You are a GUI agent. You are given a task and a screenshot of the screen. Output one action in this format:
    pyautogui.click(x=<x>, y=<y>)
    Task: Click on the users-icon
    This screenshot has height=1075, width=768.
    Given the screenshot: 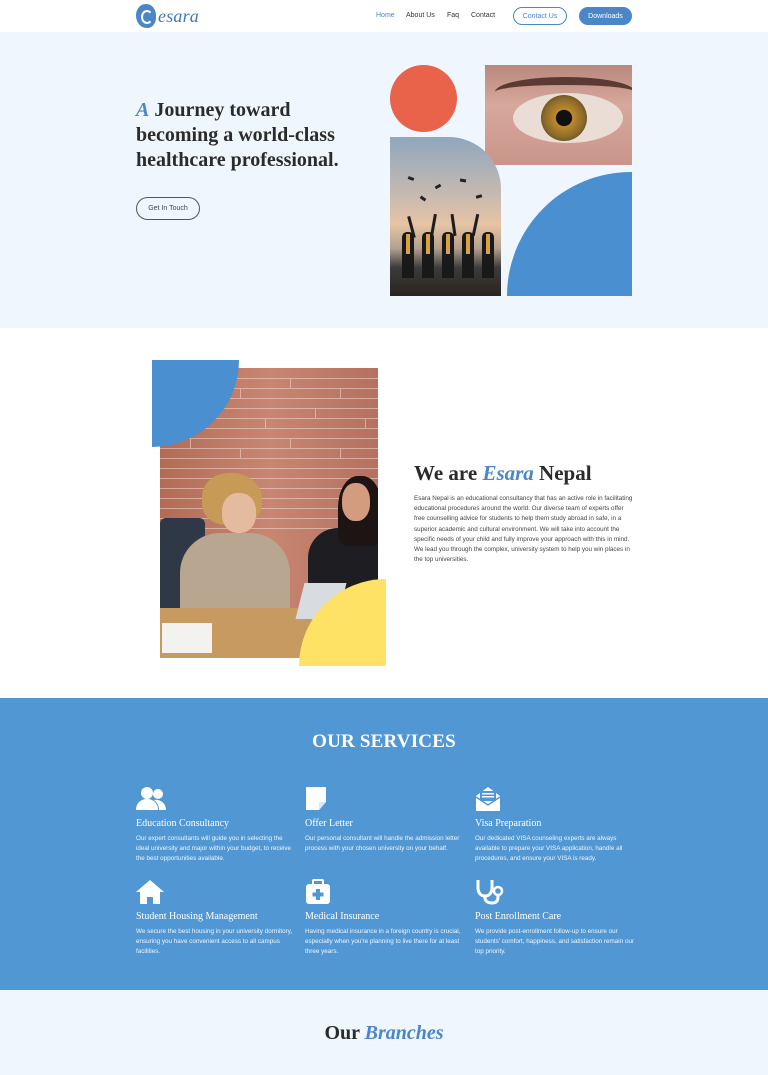 What is the action you would take?
    pyautogui.click(x=152, y=799)
    